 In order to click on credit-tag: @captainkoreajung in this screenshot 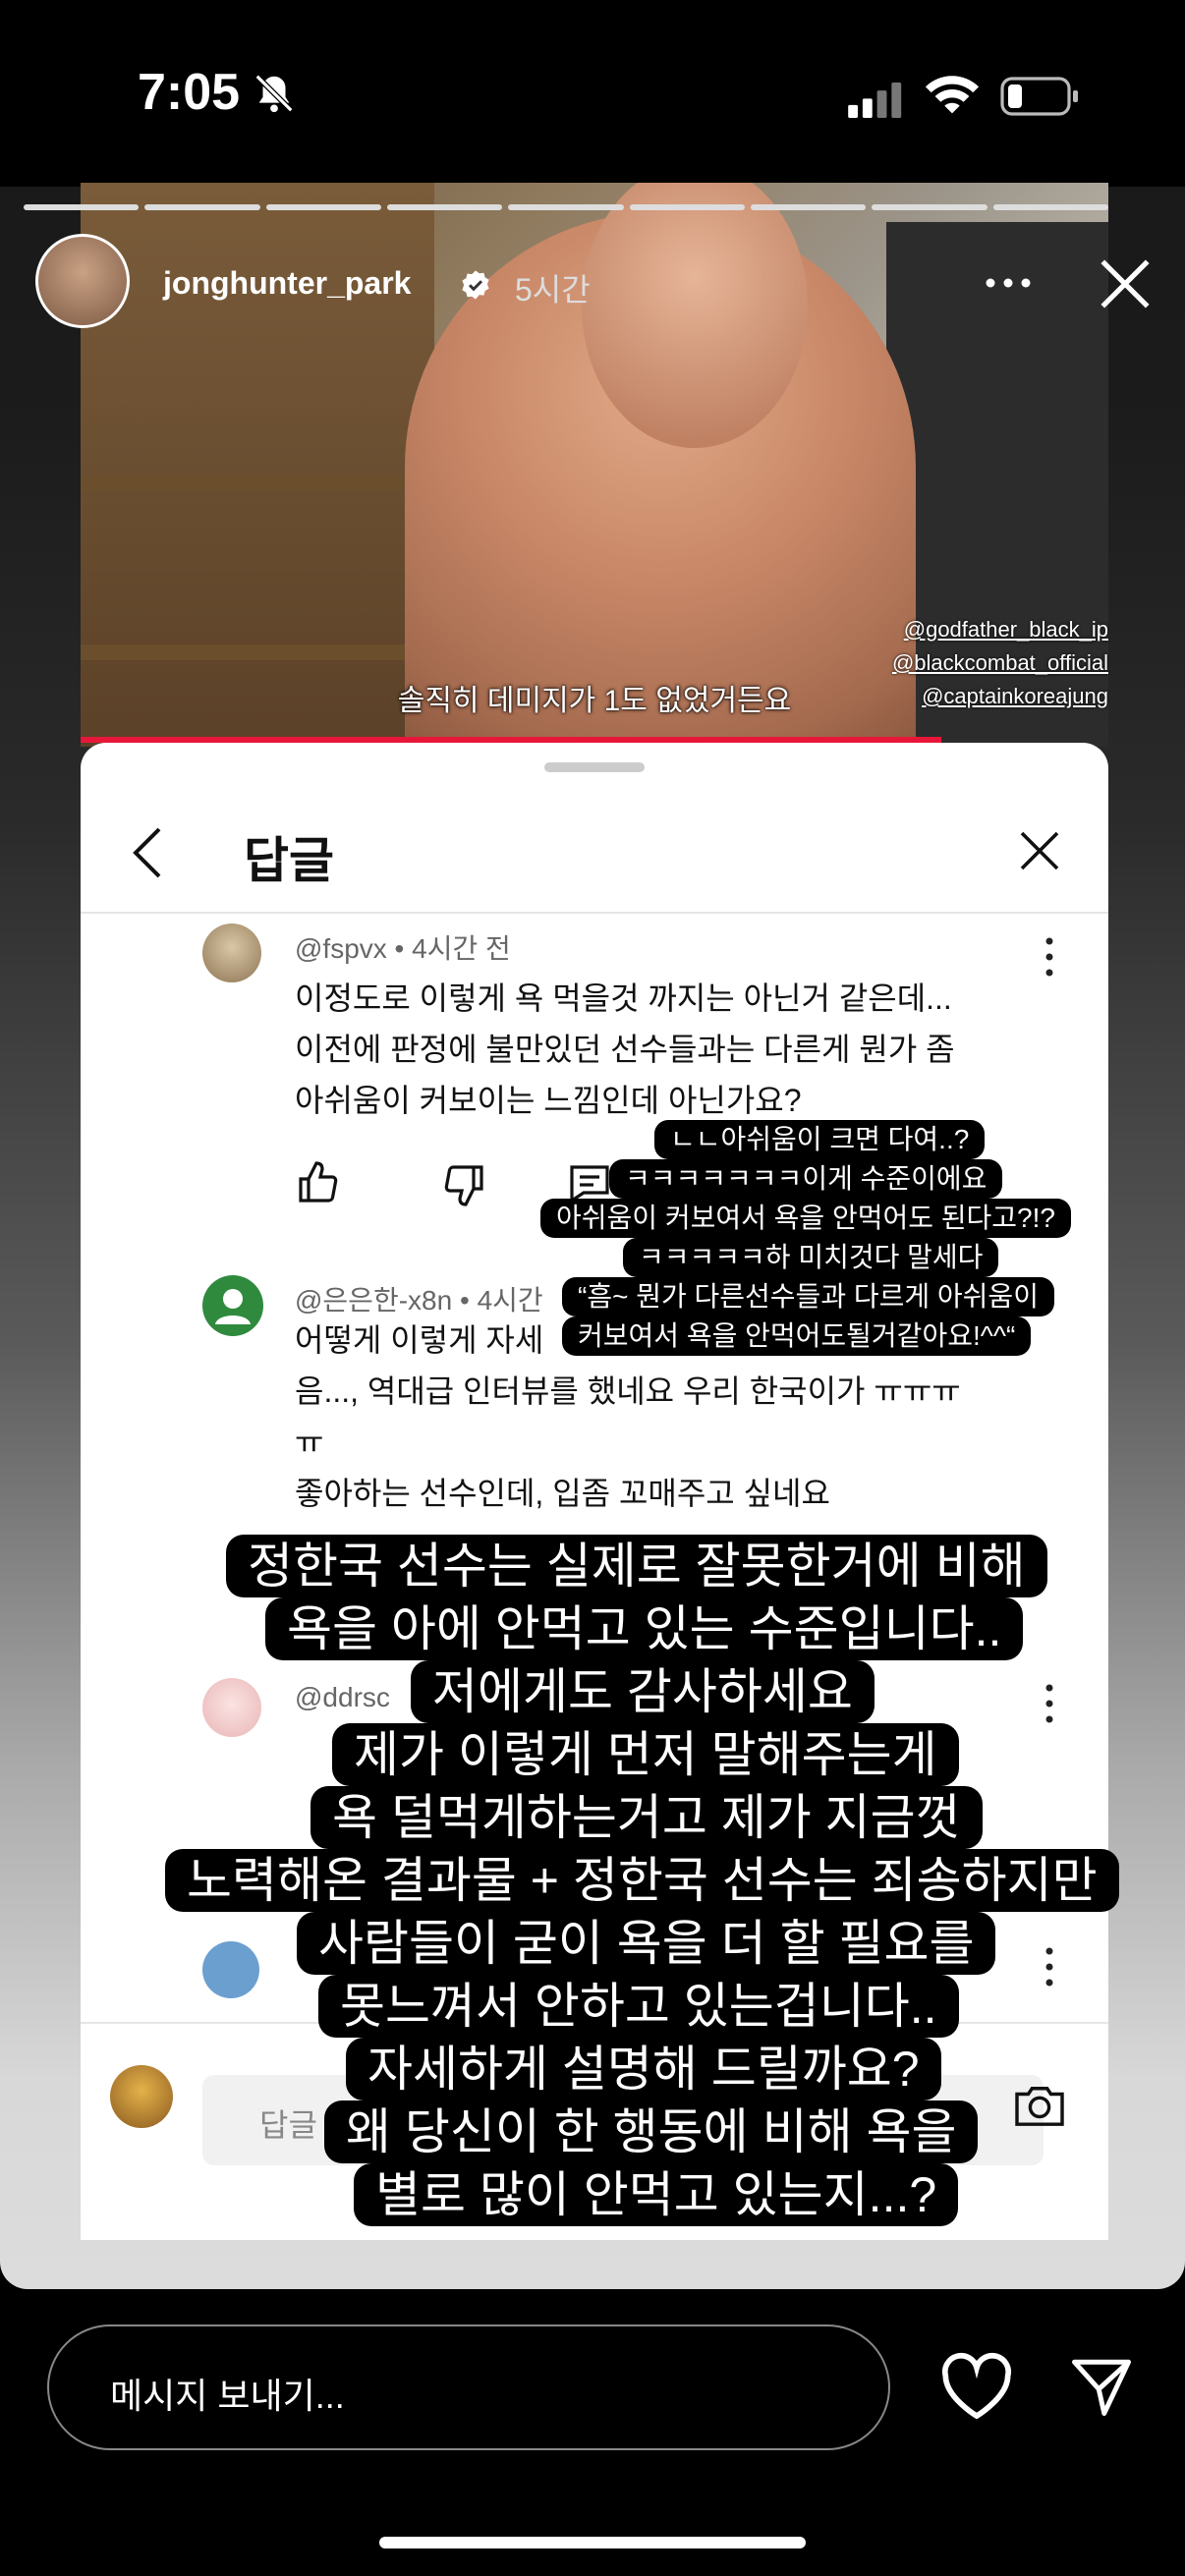, I will do `click(1015, 696)`.